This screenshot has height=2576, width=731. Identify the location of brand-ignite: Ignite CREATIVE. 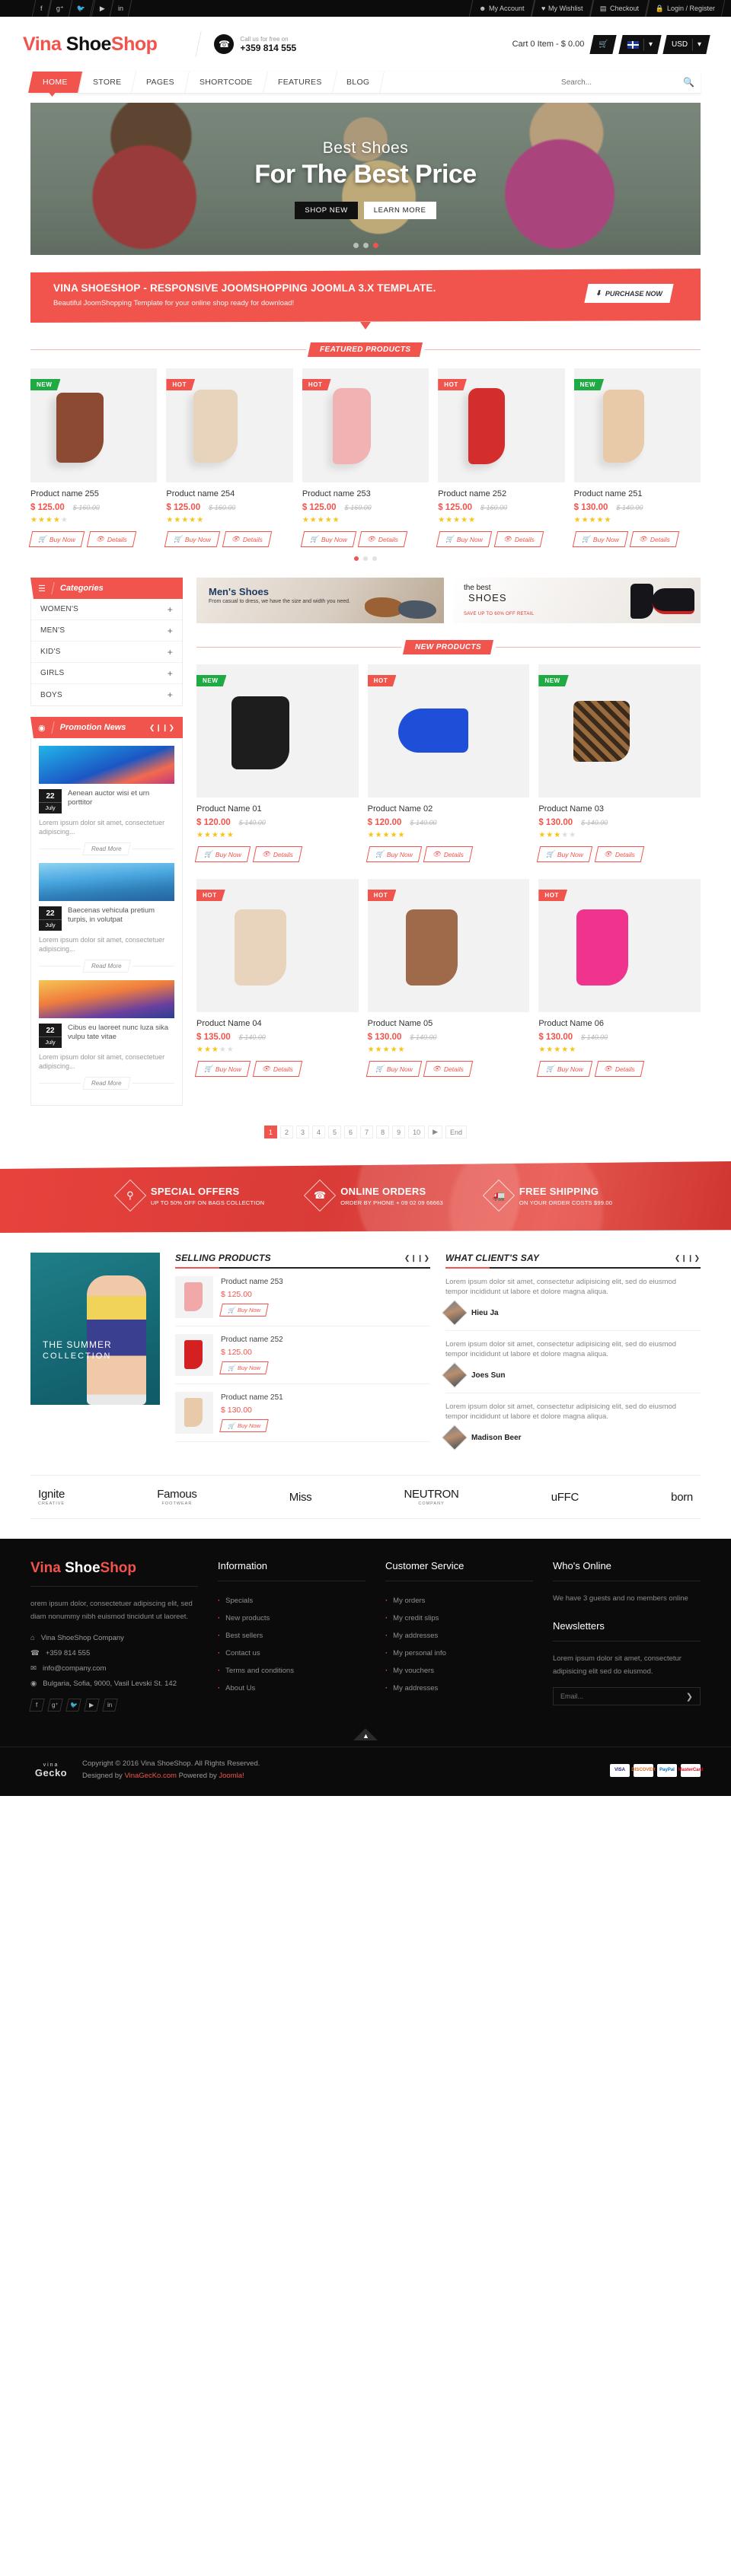
(52, 1497).